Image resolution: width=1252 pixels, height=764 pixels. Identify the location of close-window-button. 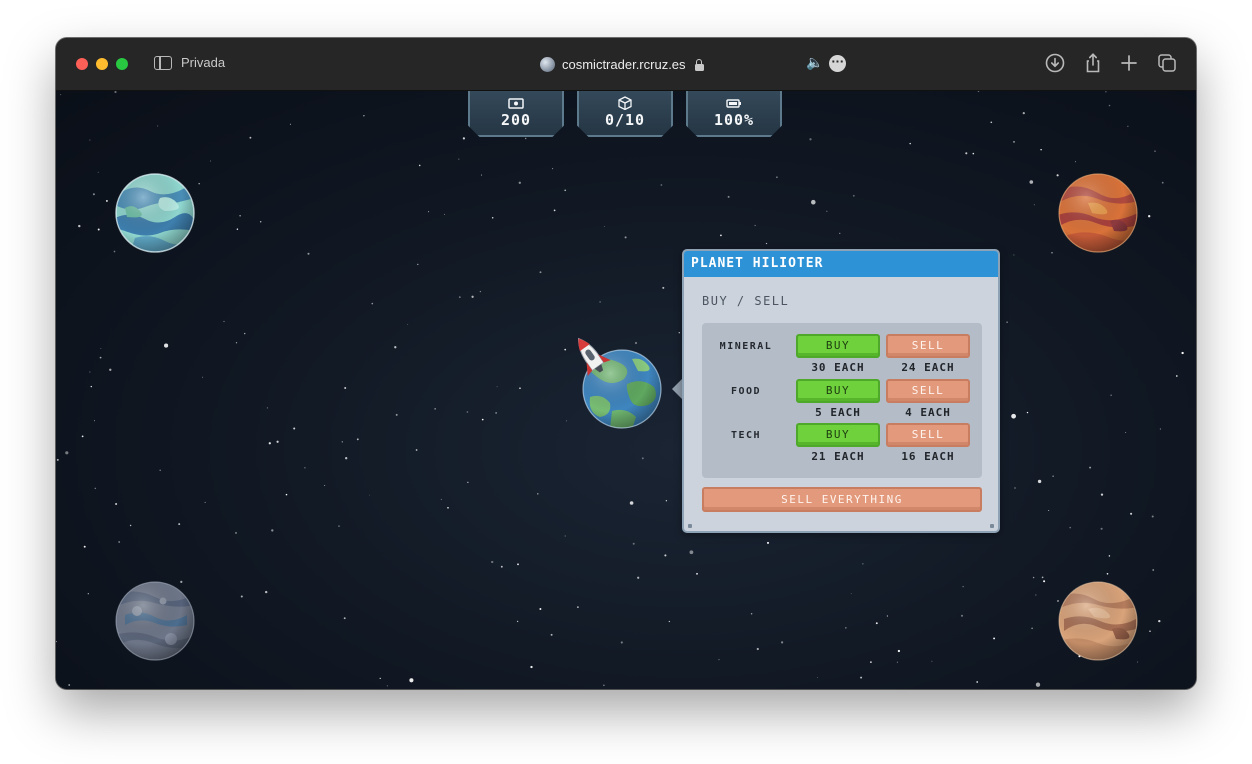
(82, 64).